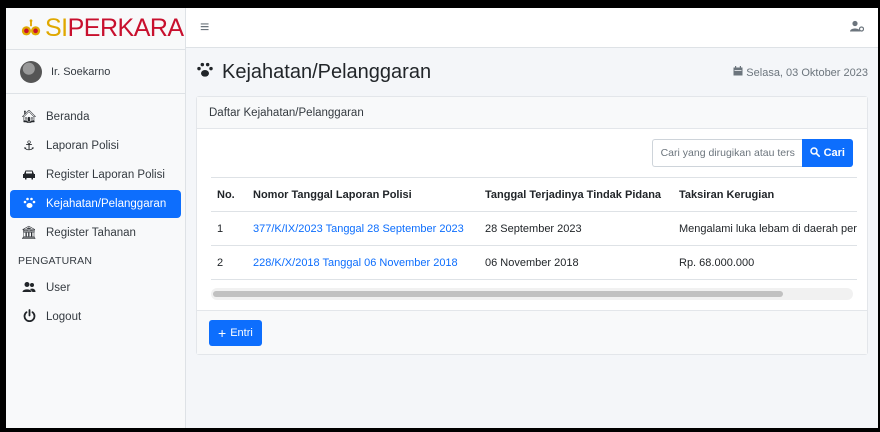 This screenshot has height=432, width=880. I want to click on sidebar-item-kejahatan-pelanggaran: Kejahatan/Pelanggaran, so click(95, 204).